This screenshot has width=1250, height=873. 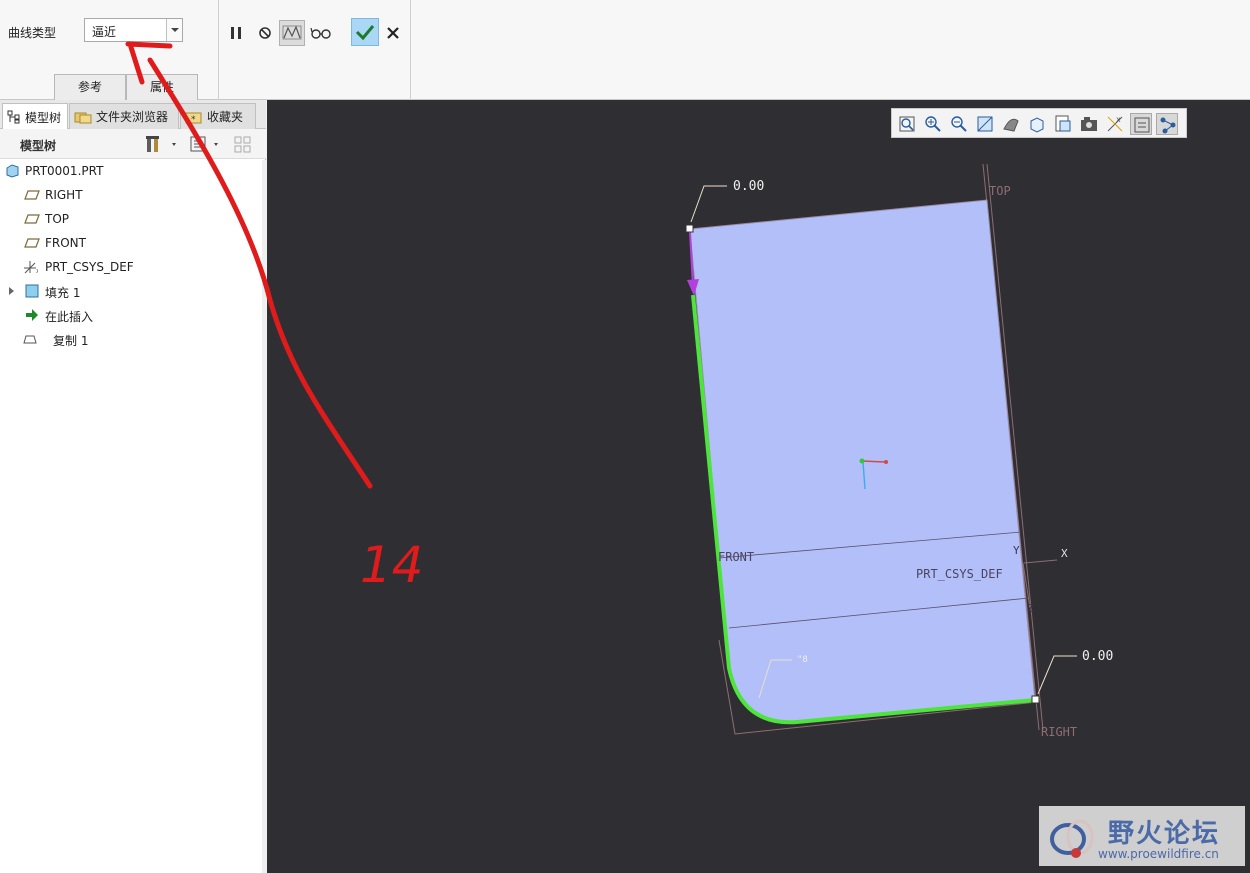 I want to click on tree-item-label: RIGHT, so click(x=64, y=195).